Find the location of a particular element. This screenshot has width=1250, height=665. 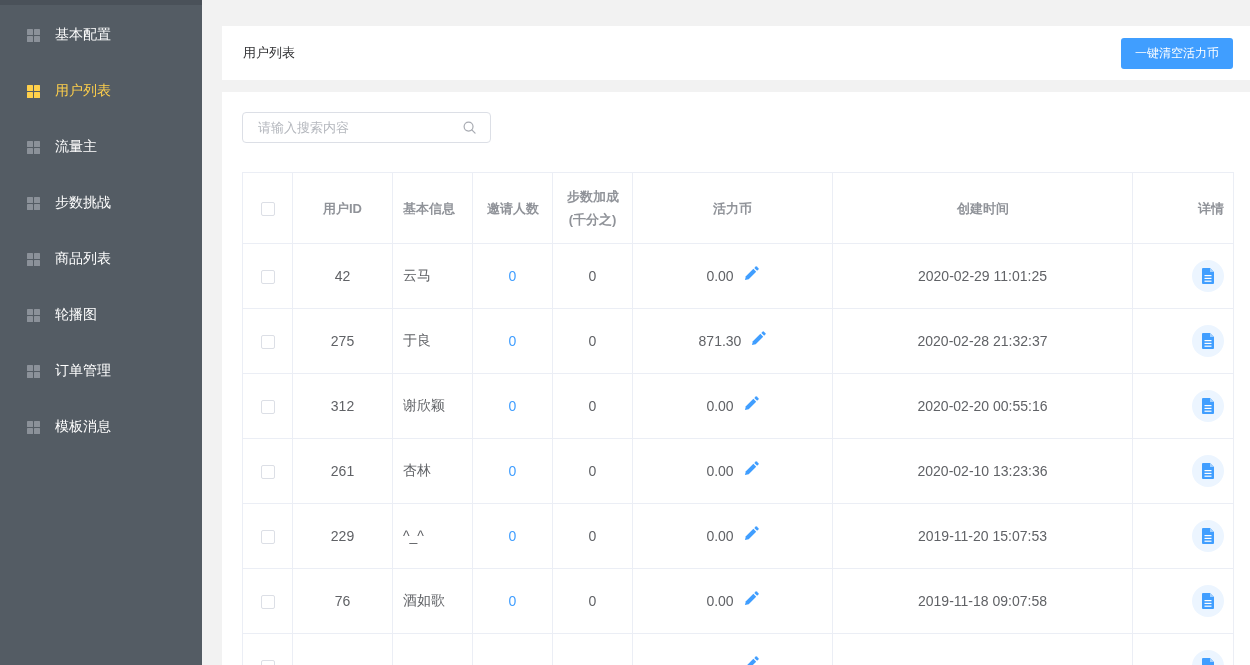

table-cell: 42 is located at coordinates (342, 276).